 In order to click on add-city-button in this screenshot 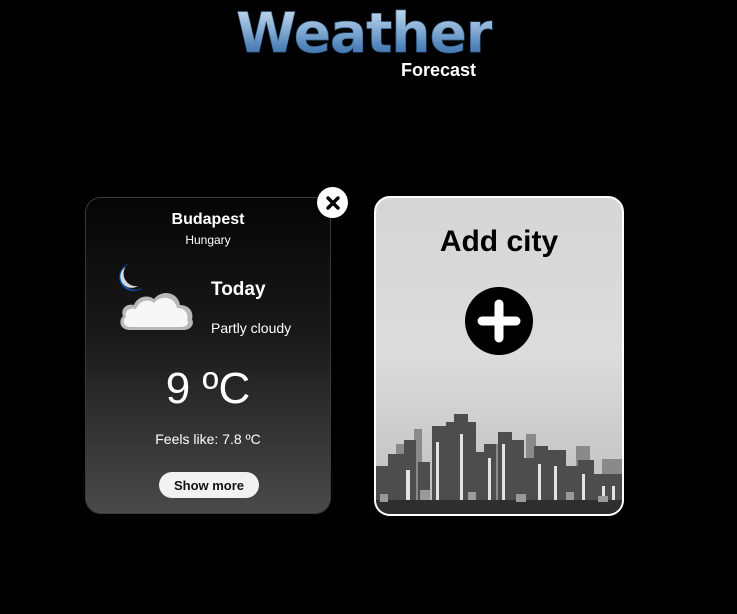, I will do `click(499, 321)`.